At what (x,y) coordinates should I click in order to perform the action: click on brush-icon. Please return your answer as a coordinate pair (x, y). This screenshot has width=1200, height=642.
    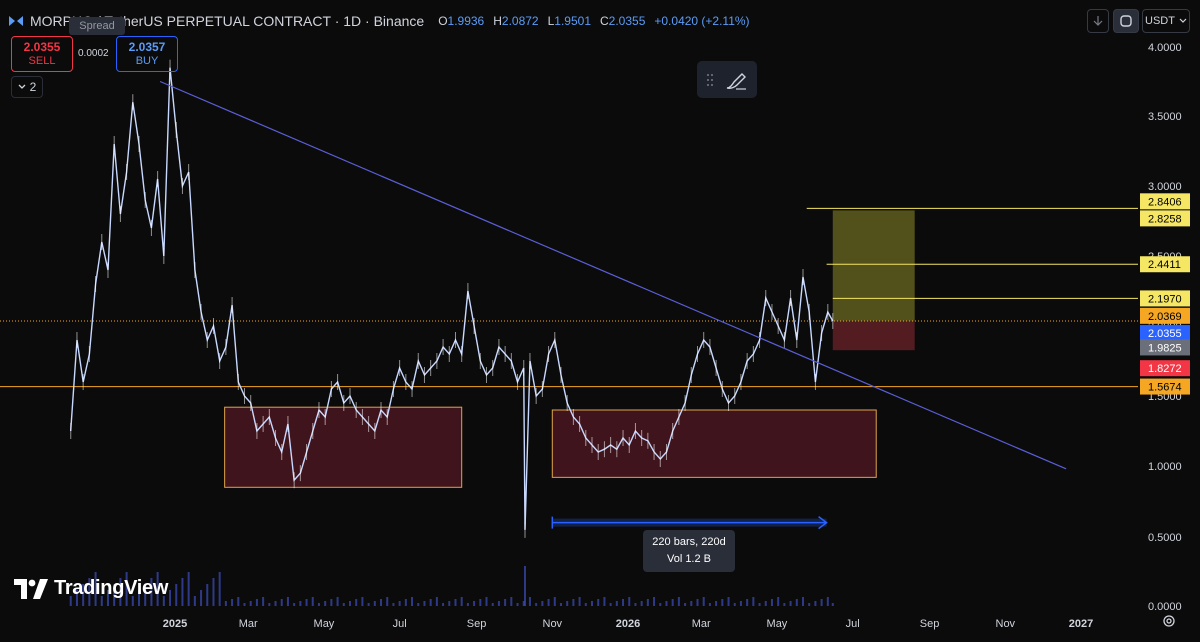
    Looking at the image, I should click on (736, 80).